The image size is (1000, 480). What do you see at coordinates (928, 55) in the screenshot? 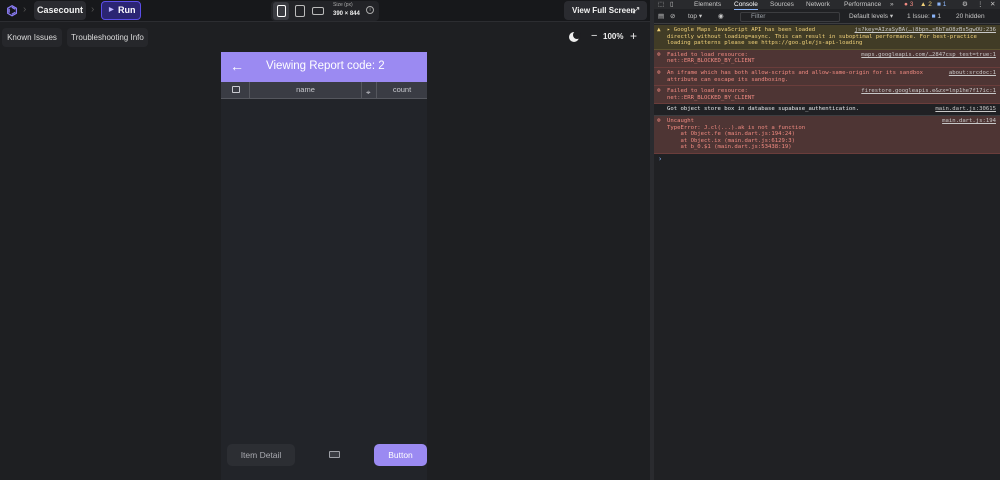
I see `message-source-link: maps.googleapis.com/…2847csp_test=true:1` at bounding box center [928, 55].